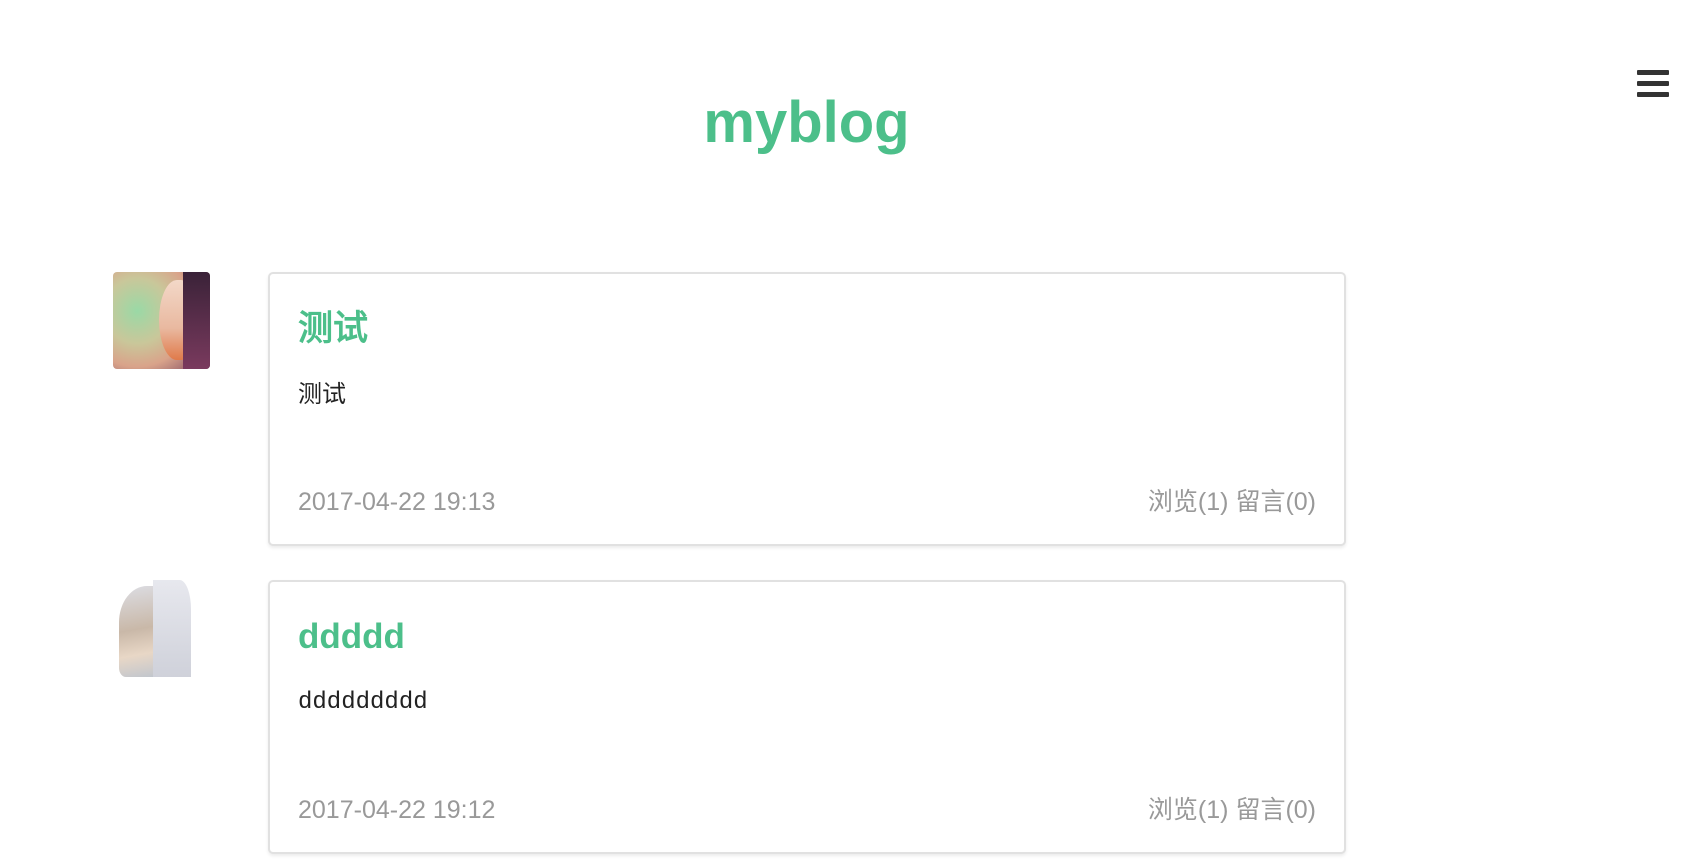  I want to click on post-date: 2017-04-22 19:13, so click(397, 502).